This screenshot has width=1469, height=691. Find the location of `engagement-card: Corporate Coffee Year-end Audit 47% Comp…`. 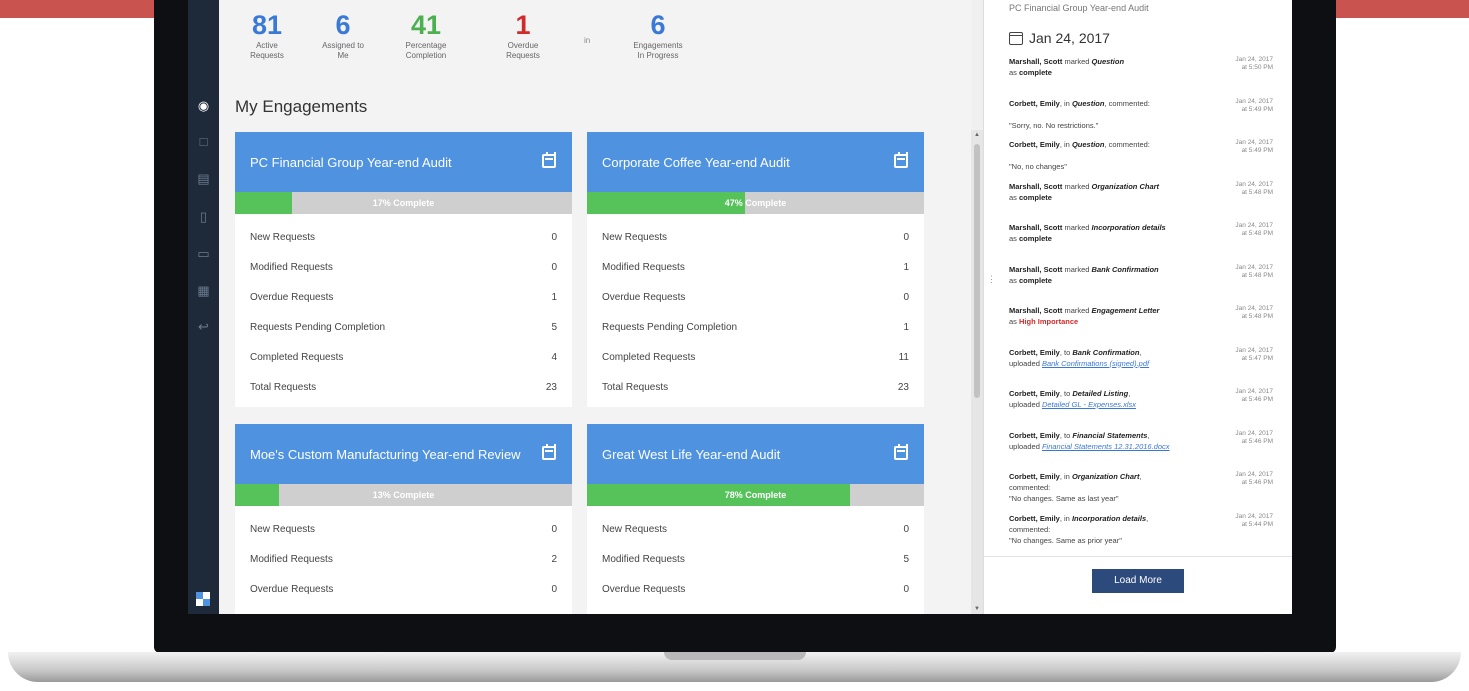

engagement-card: Corporate Coffee Year-end Audit 47% Comp… is located at coordinates (755, 269).